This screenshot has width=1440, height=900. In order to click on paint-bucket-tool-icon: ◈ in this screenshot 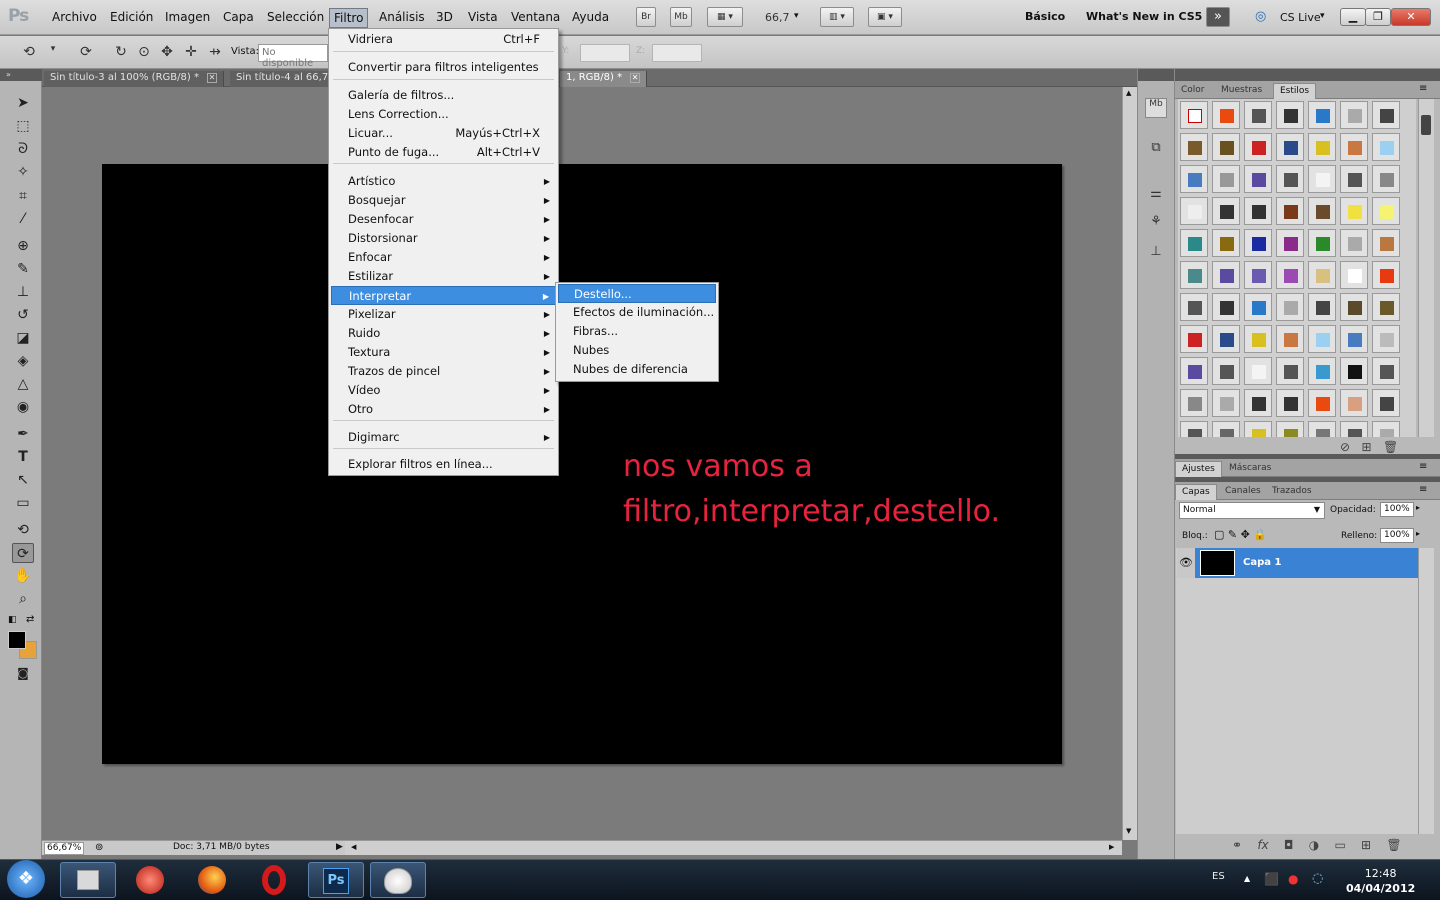, I will do `click(23, 361)`.